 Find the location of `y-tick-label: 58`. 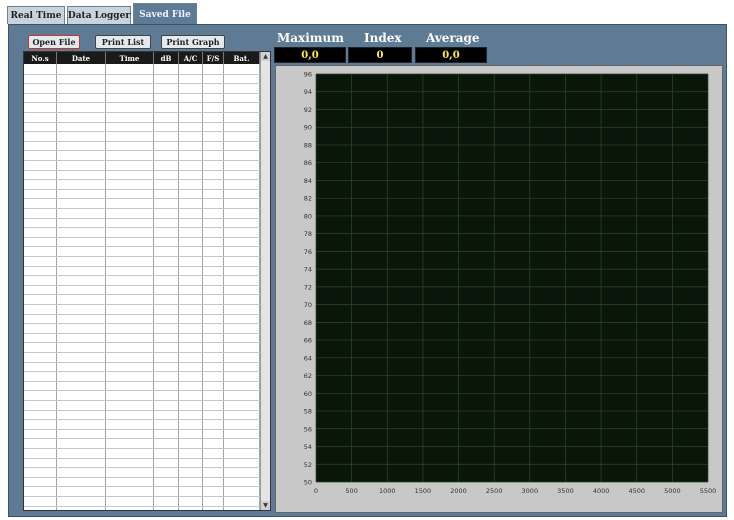

y-tick-label: 58 is located at coordinates (308, 412).